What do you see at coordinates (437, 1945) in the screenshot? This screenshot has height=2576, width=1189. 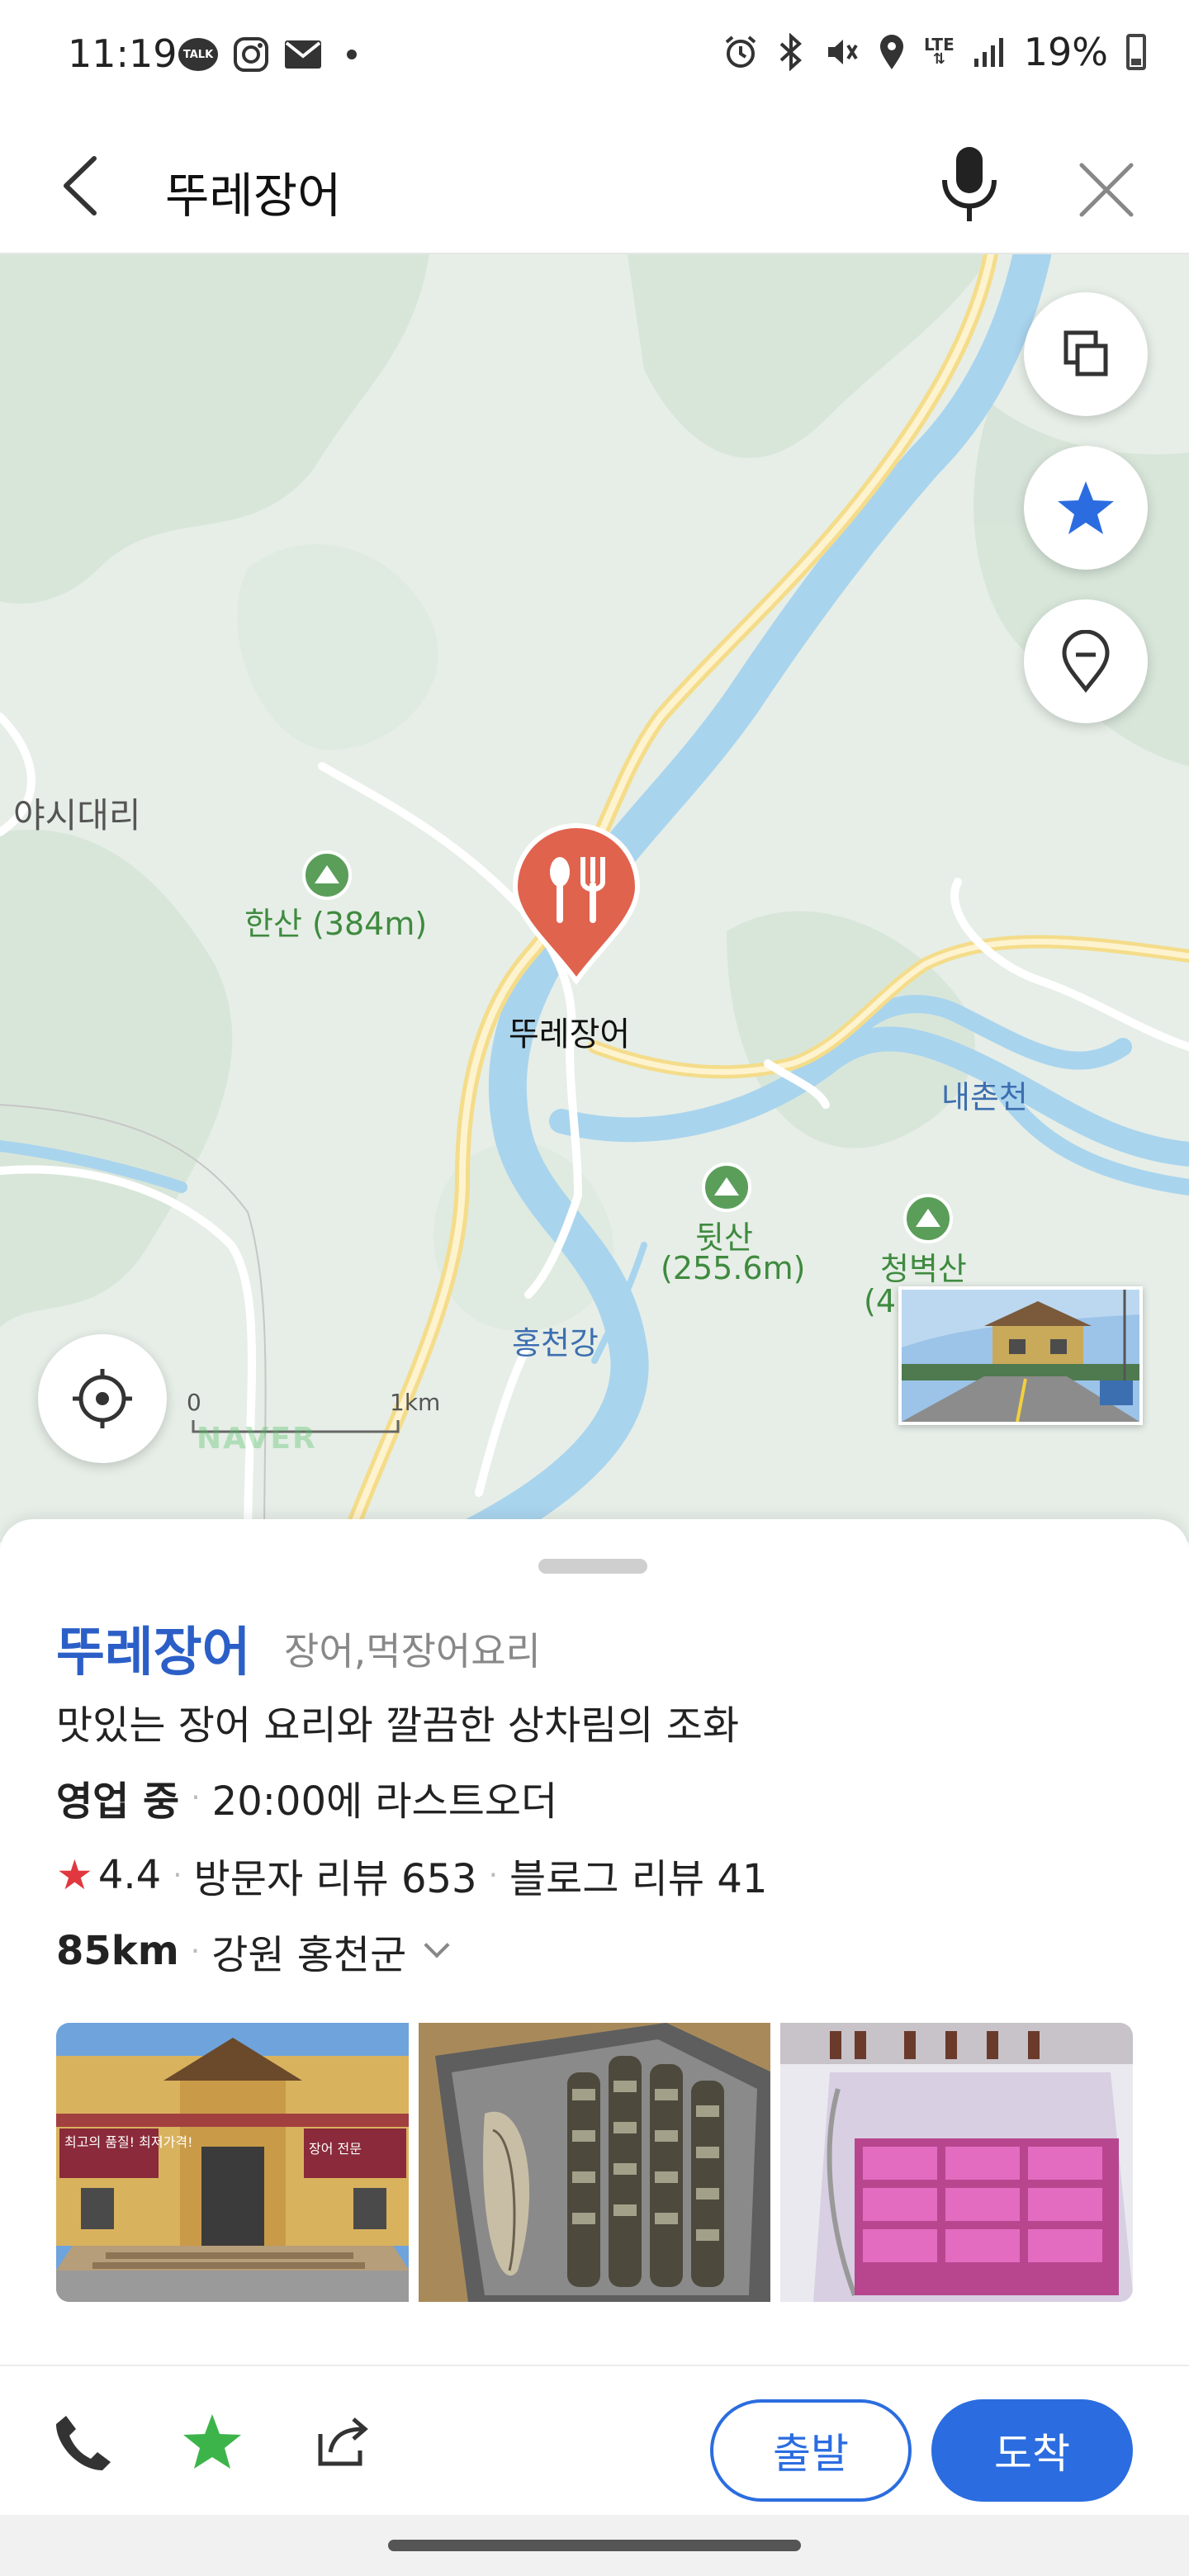 I see `chevron-down-icon` at bounding box center [437, 1945].